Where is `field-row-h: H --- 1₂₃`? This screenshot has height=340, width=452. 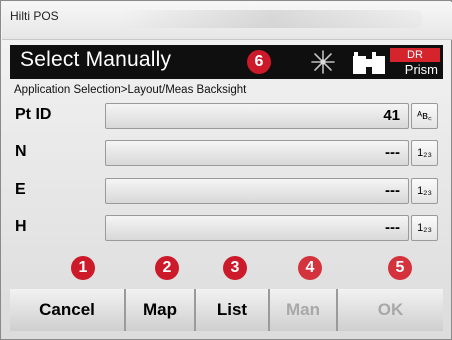 field-row-h: H --- 1₂₃ is located at coordinates (226, 228).